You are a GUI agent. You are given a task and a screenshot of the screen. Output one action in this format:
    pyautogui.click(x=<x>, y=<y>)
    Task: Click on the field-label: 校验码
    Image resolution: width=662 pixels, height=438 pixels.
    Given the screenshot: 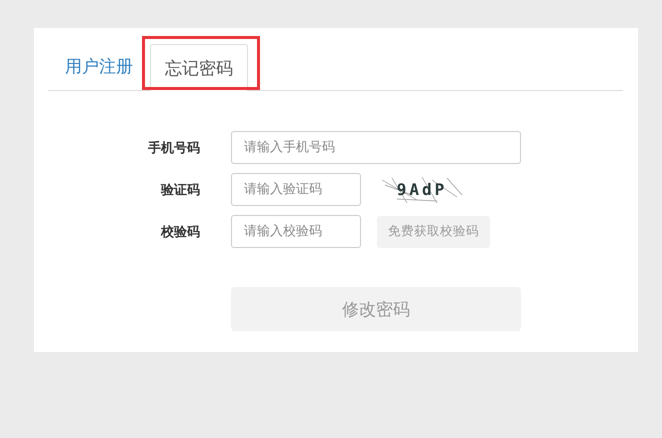 What is the action you would take?
    pyautogui.click(x=180, y=232)
    